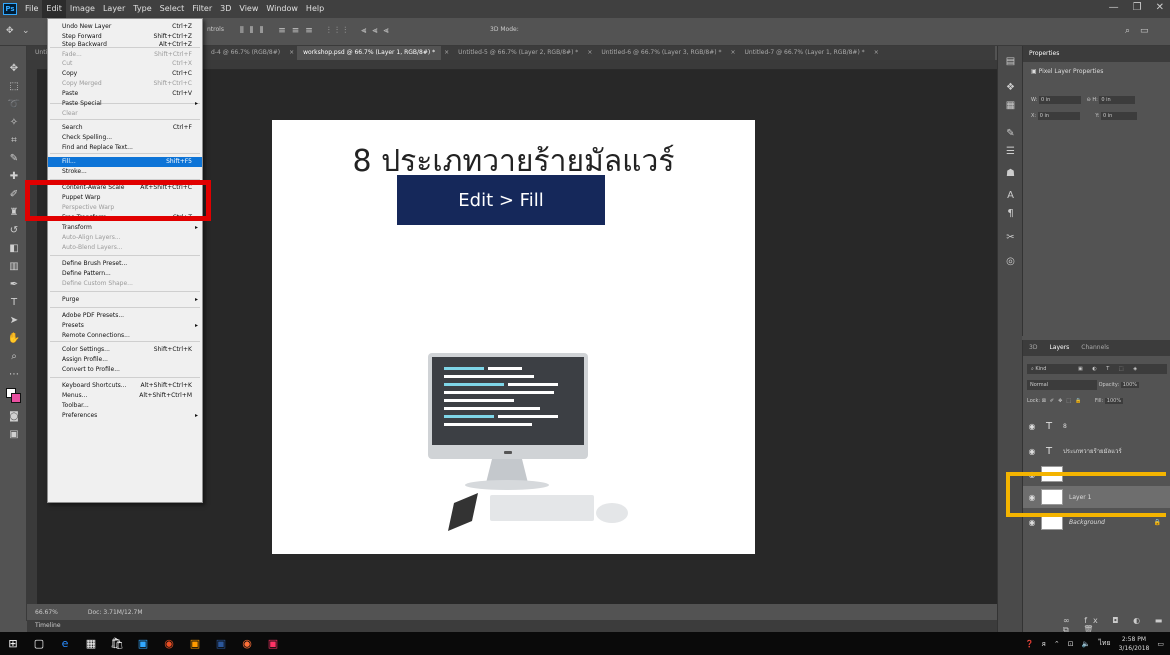  I want to click on h-field: 0 in, so click(1117, 100).